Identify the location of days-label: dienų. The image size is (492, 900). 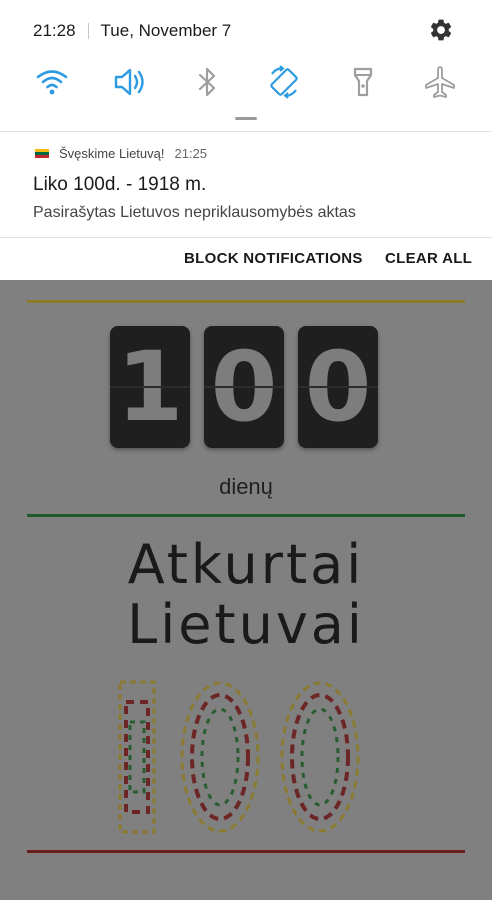
(246, 486).